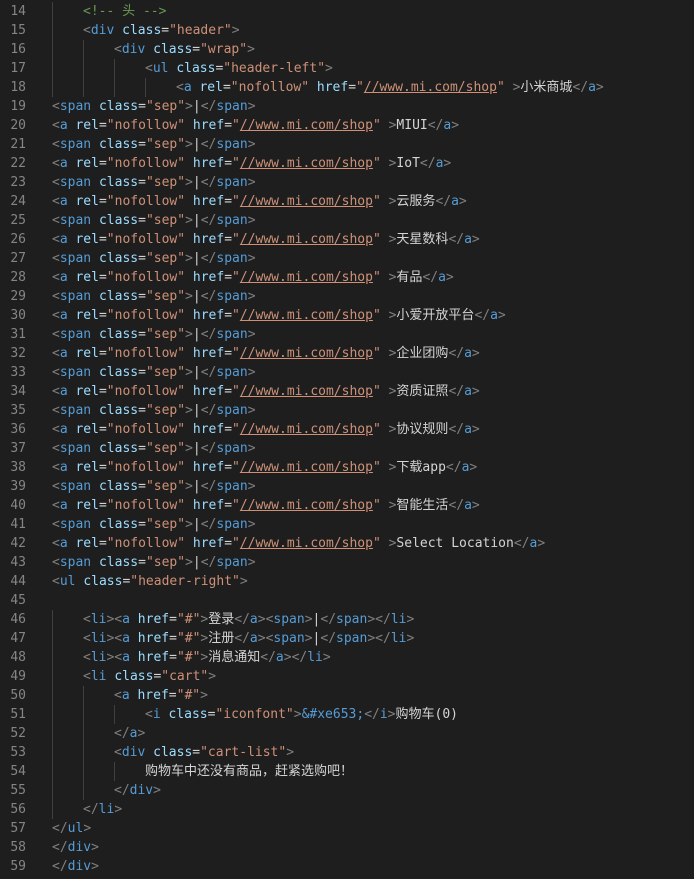 The image size is (694, 879). I want to click on code-line: 14 <!-- 头 -->, so click(347, 11).